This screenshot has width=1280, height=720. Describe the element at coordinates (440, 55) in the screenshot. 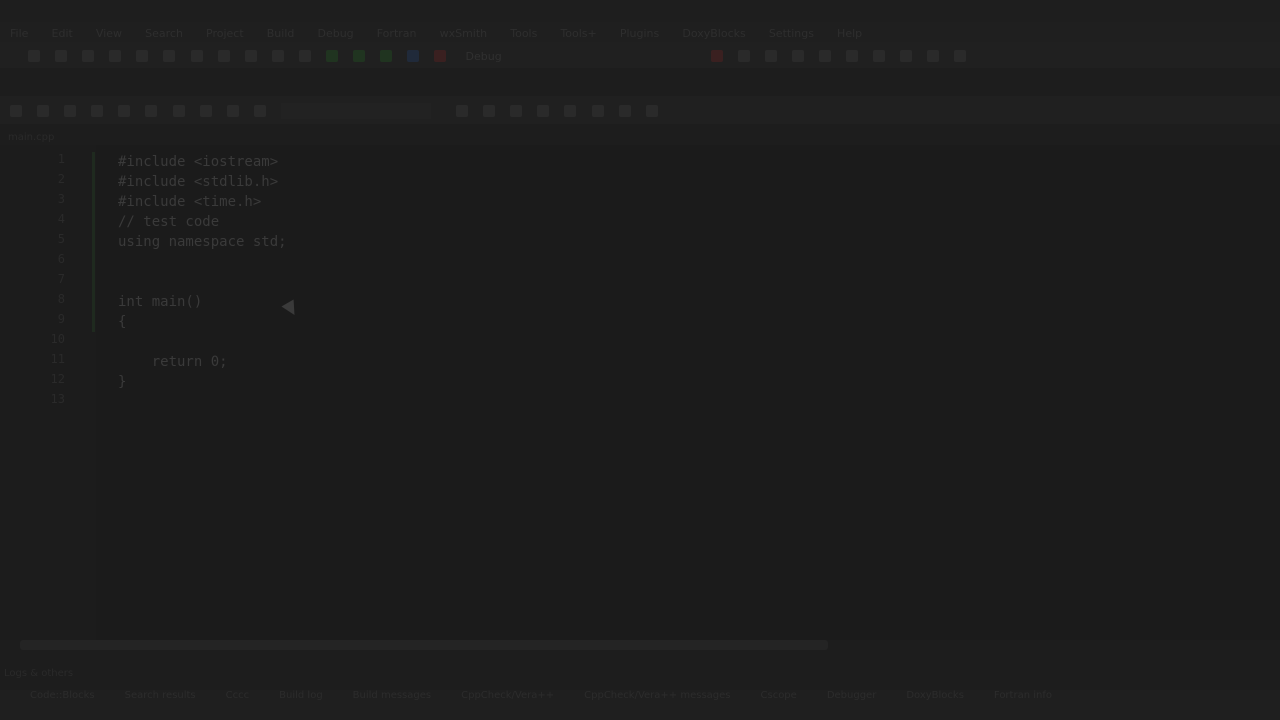

I see `abort-icon` at that location.